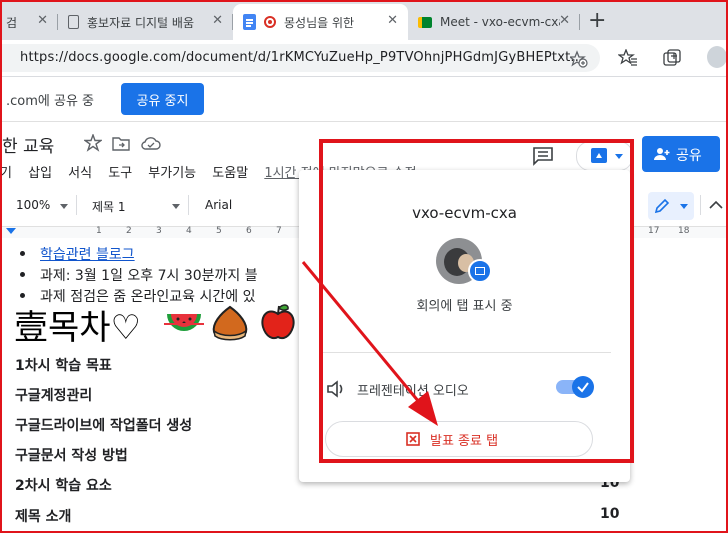  What do you see at coordinates (33, 205) in the screenshot?
I see `zoom-select: 100%` at bounding box center [33, 205].